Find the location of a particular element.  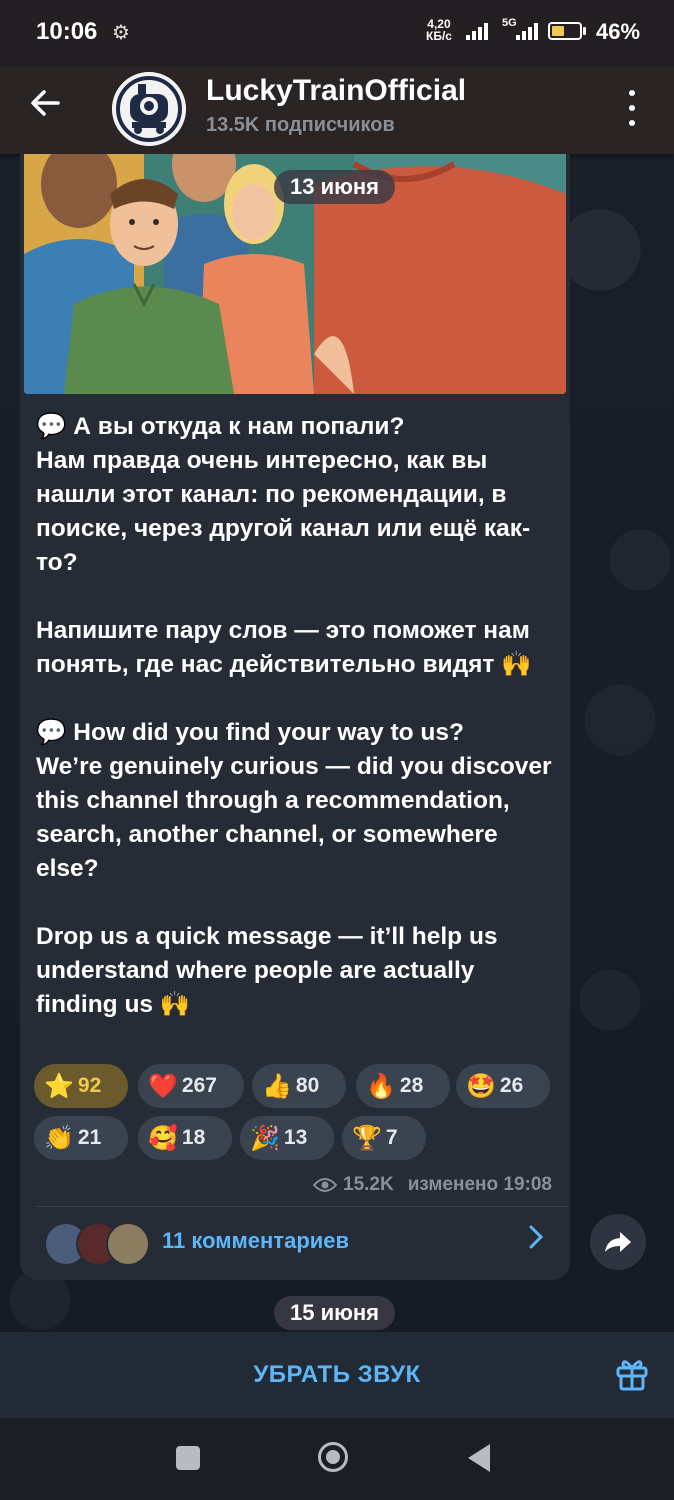

reaction-emoji: 👏 is located at coordinates (59, 1138).